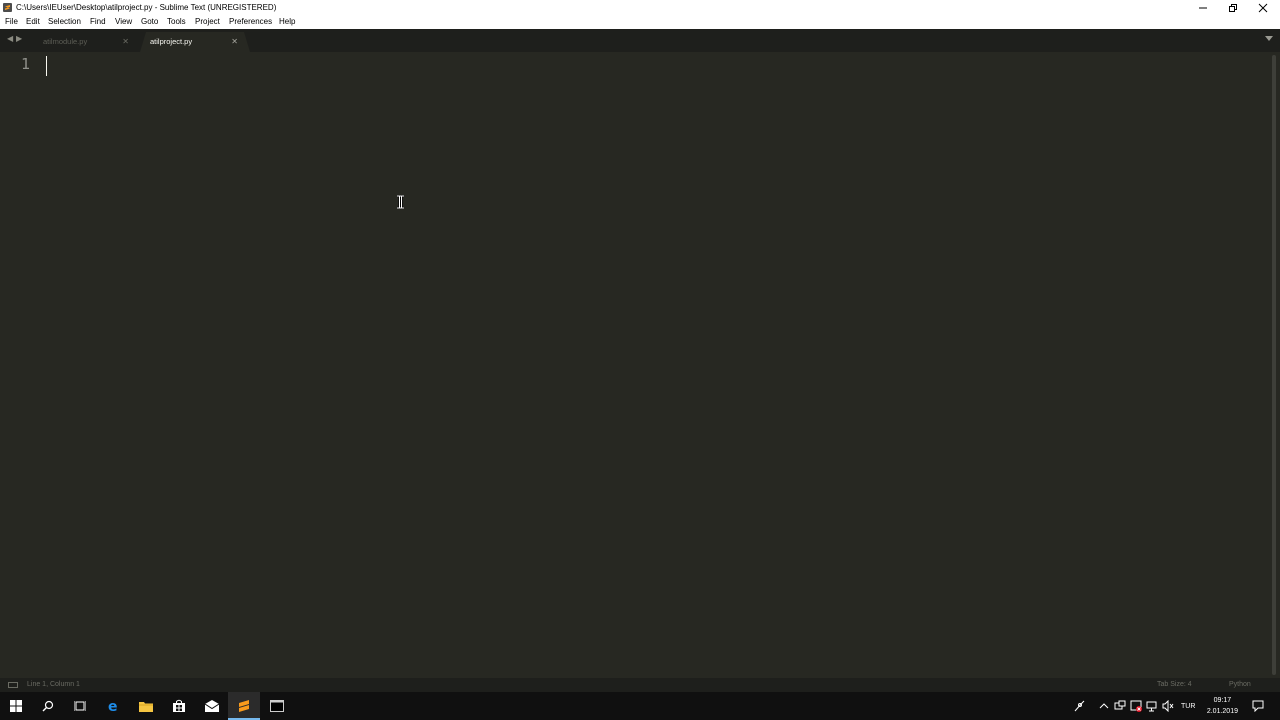  Describe the element at coordinates (33, 22) in the screenshot. I see `menu-edit: Edit` at that location.